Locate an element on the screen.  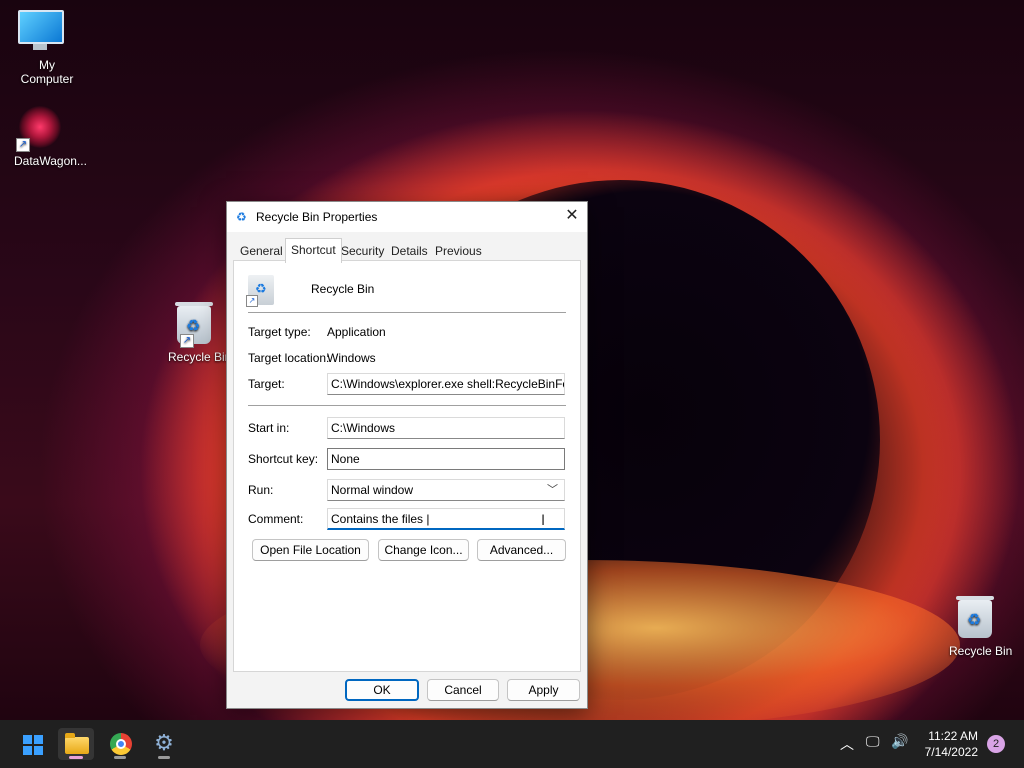
clock: 11:22 AM 7/14/2022 is located at coordinates (951, 744).